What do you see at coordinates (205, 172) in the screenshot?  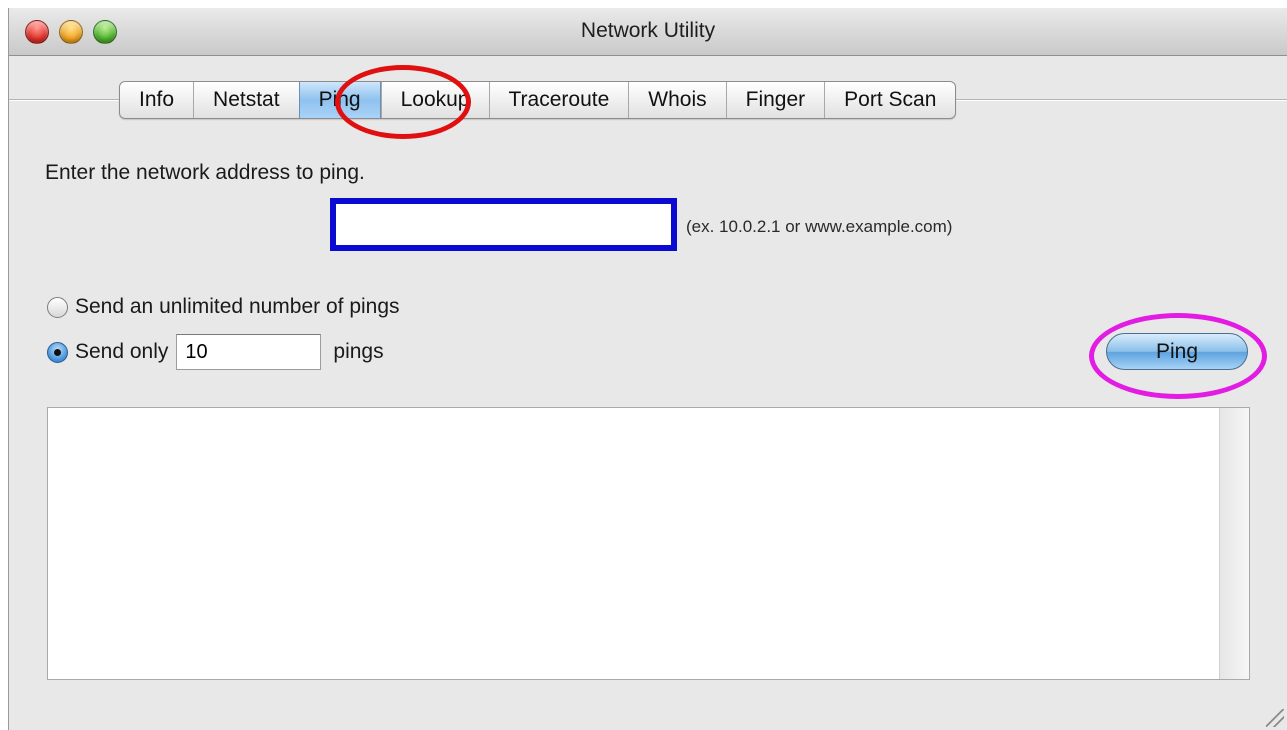 I see `address-prompt-label: Enter the network address to ping.` at bounding box center [205, 172].